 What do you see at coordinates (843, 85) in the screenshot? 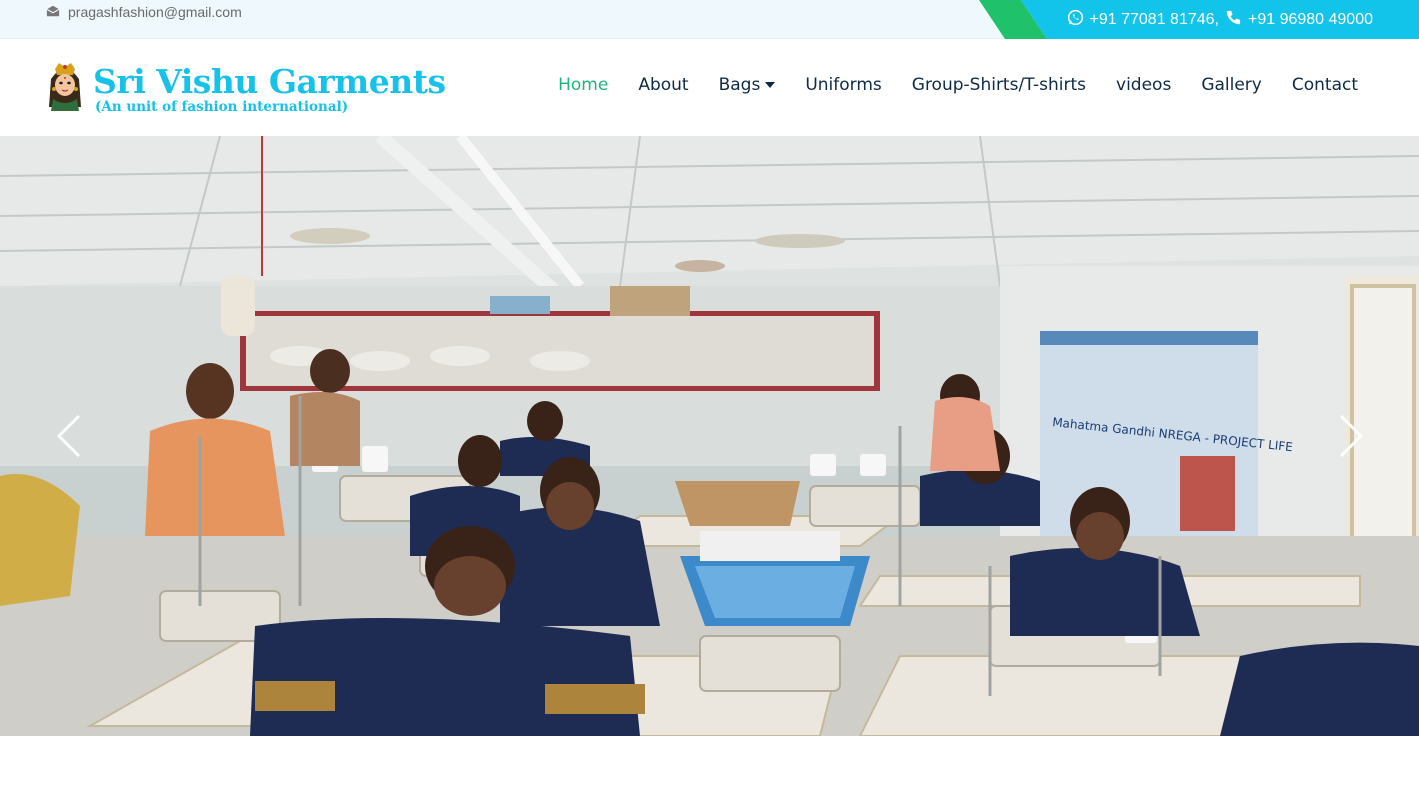
I see `nav-uniforms: Uniforms` at bounding box center [843, 85].